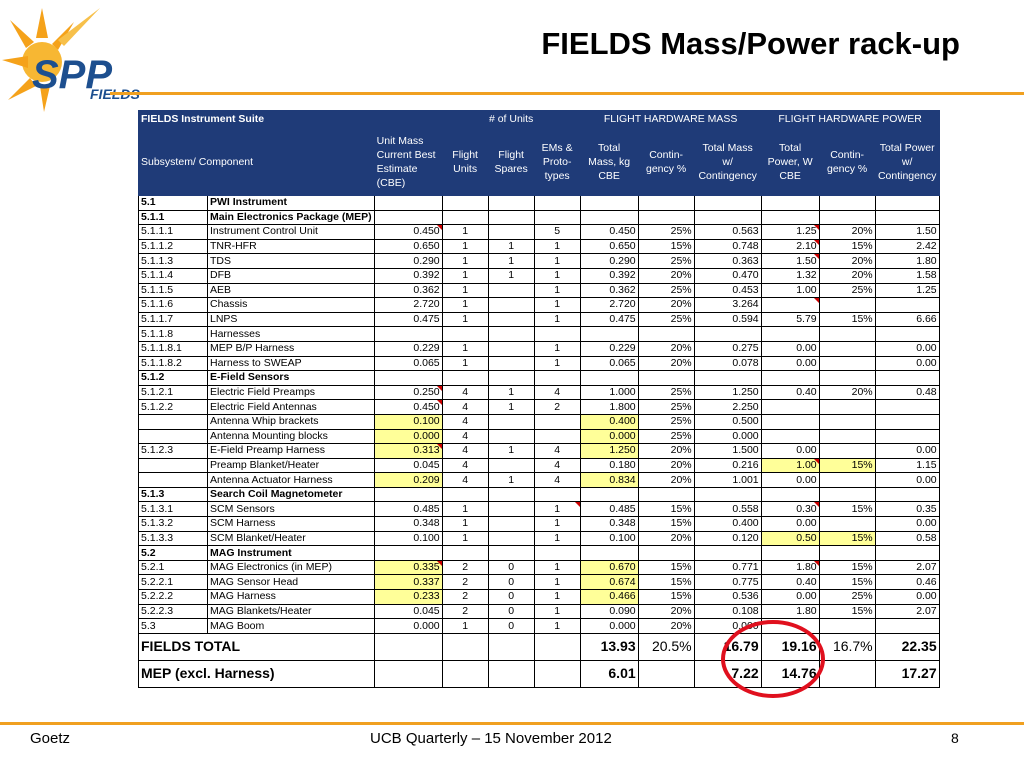  What do you see at coordinates (847, 162) in the screenshot?
I see `col-power-contingency: Contin- gency %` at bounding box center [847, 162].